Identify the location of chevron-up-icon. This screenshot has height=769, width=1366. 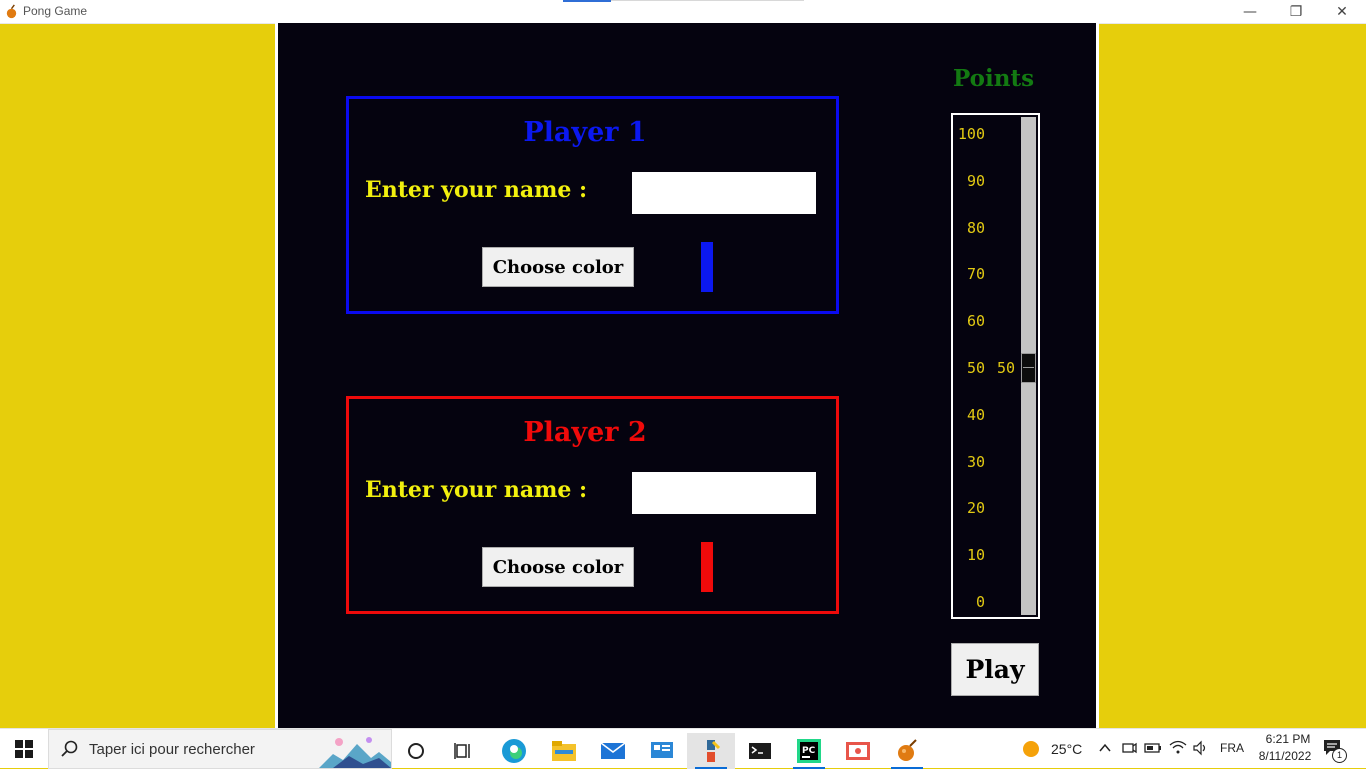
(1105, 748).